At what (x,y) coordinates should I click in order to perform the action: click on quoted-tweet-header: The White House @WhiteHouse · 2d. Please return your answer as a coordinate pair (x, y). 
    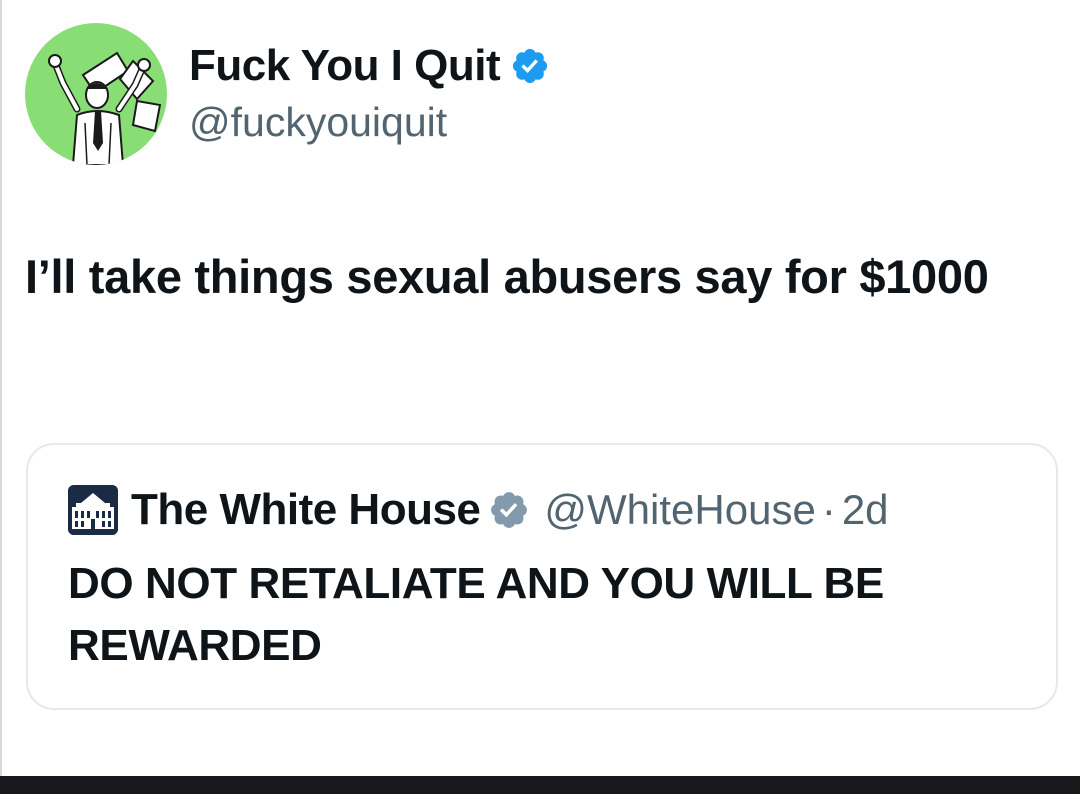
    Looking at the image, I should click on (478, 510).